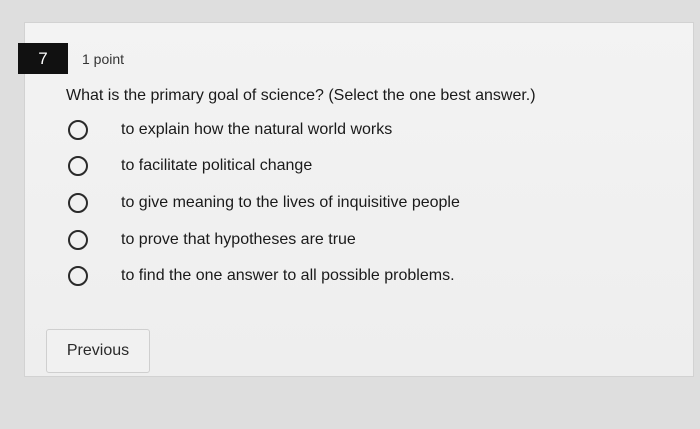 Image resolution: width=700 pixels, height=429 pixels. I want to click on answer-option-label: to explain how the natural world works, so click(257, 129).